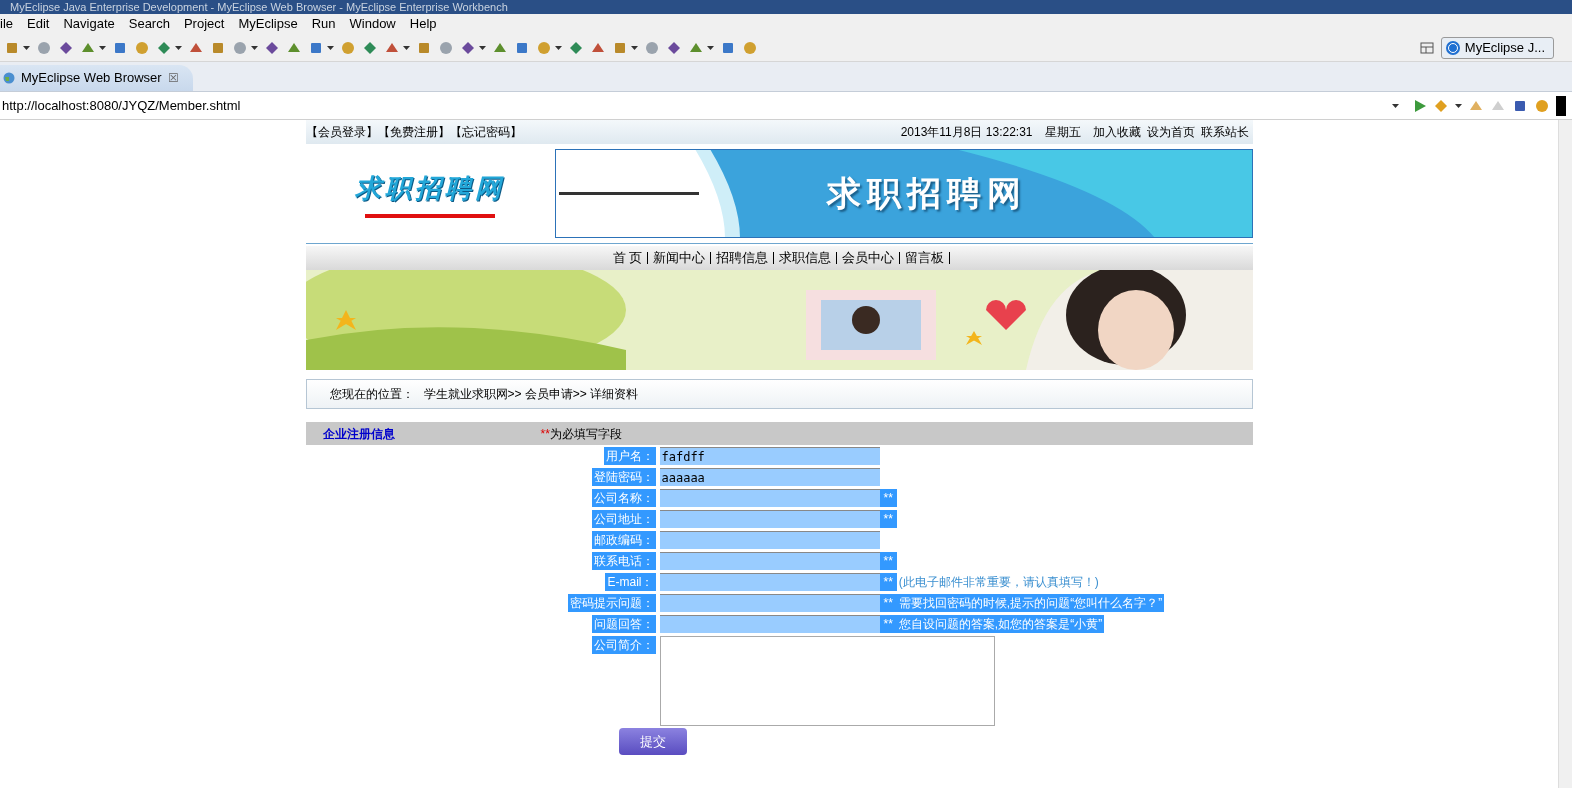 The height and width of the screenshot is (788, 1572). Describe the element at coordinates (581, 434) in the screenshot. I see `required-note: **为必填写字段` at that location.